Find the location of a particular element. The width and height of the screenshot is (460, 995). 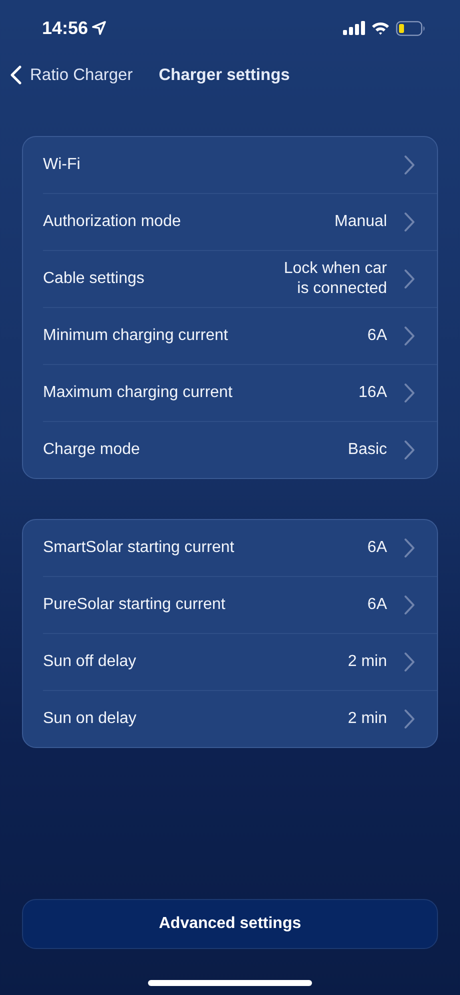

setting-label: Charge mode is located at coordinates (92, 450).